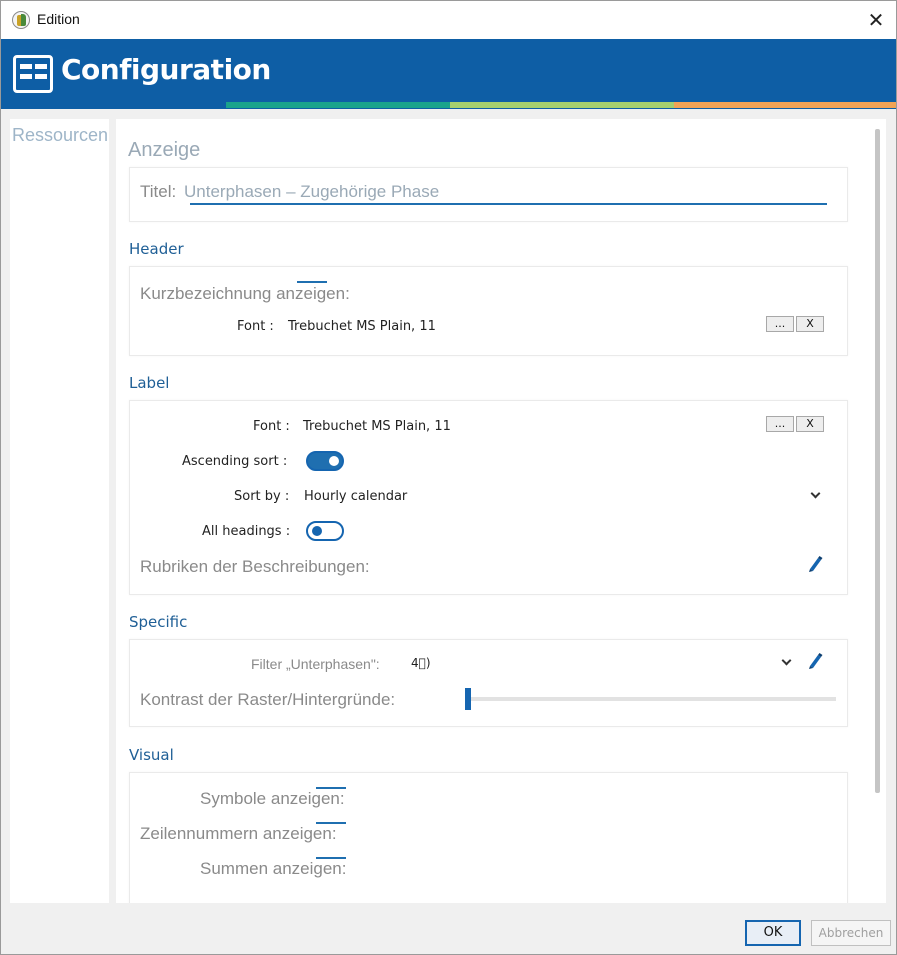 The height and width of the screenshot is (955, 897). I want to click on sort-by-label: Sort by :, so click(262, 496).